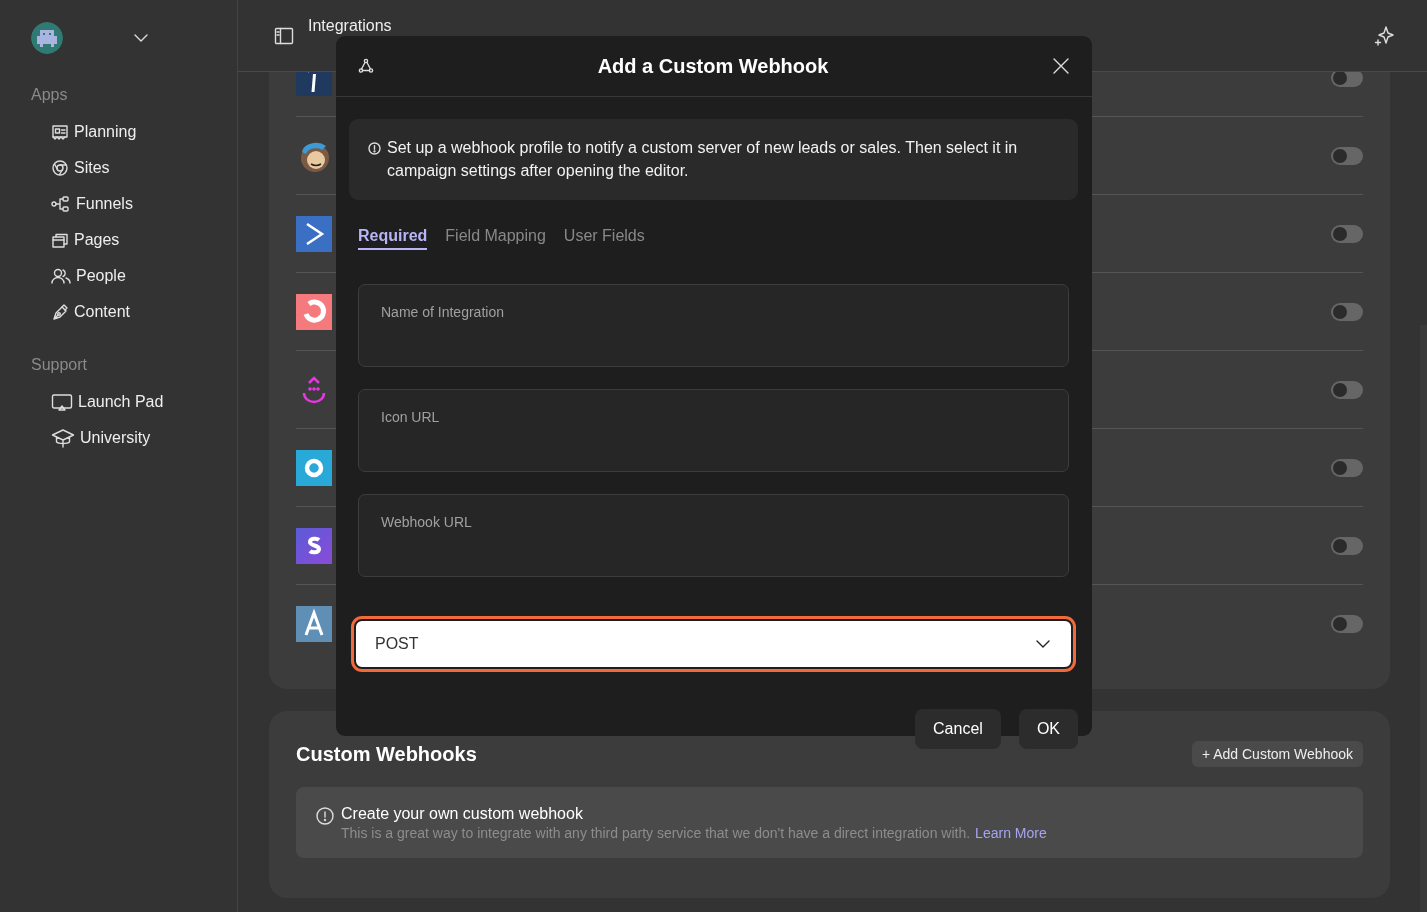 Image resolution: width=1427 pixels, height=912 pixels. I want to click on sidebar-item: Pages, so click(134, 240).